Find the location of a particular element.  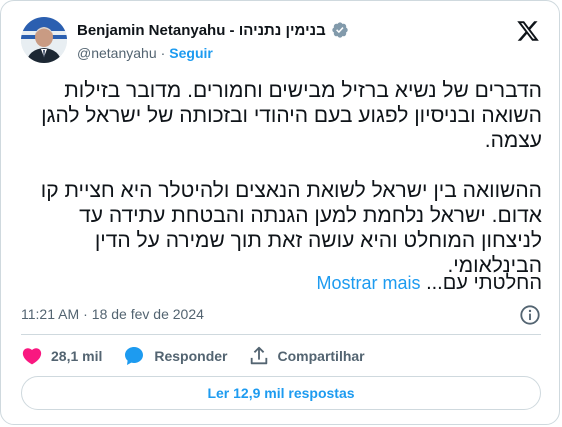

follow-button: Seguir is located at coordinates (191, 53).